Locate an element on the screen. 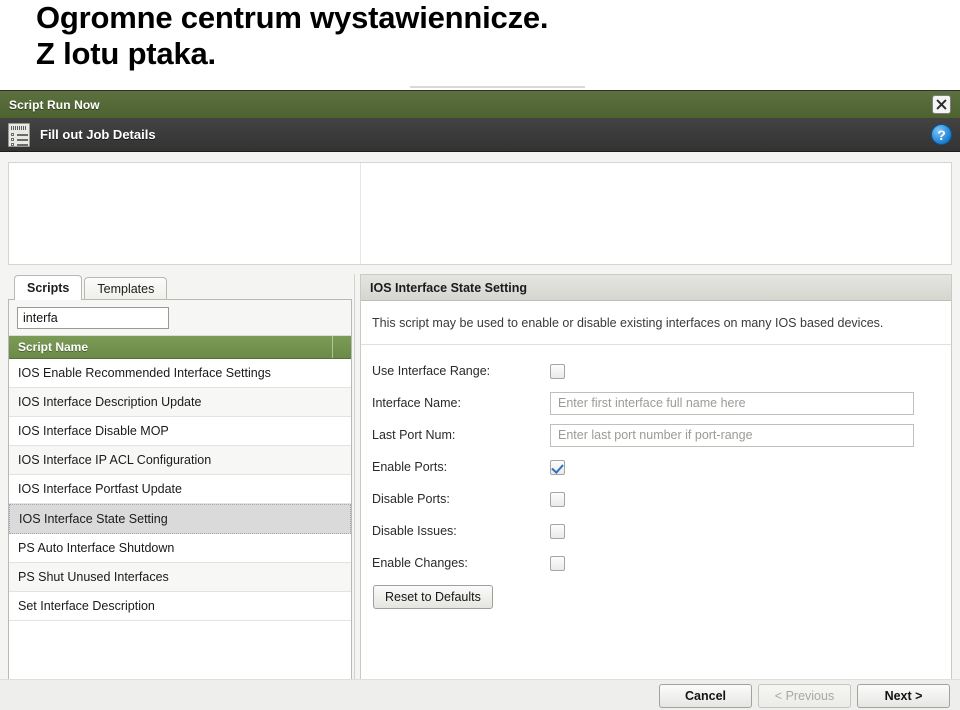  dialog-subtitle-bar: Fill out Job Details ? is located at coordinates (480, 135).